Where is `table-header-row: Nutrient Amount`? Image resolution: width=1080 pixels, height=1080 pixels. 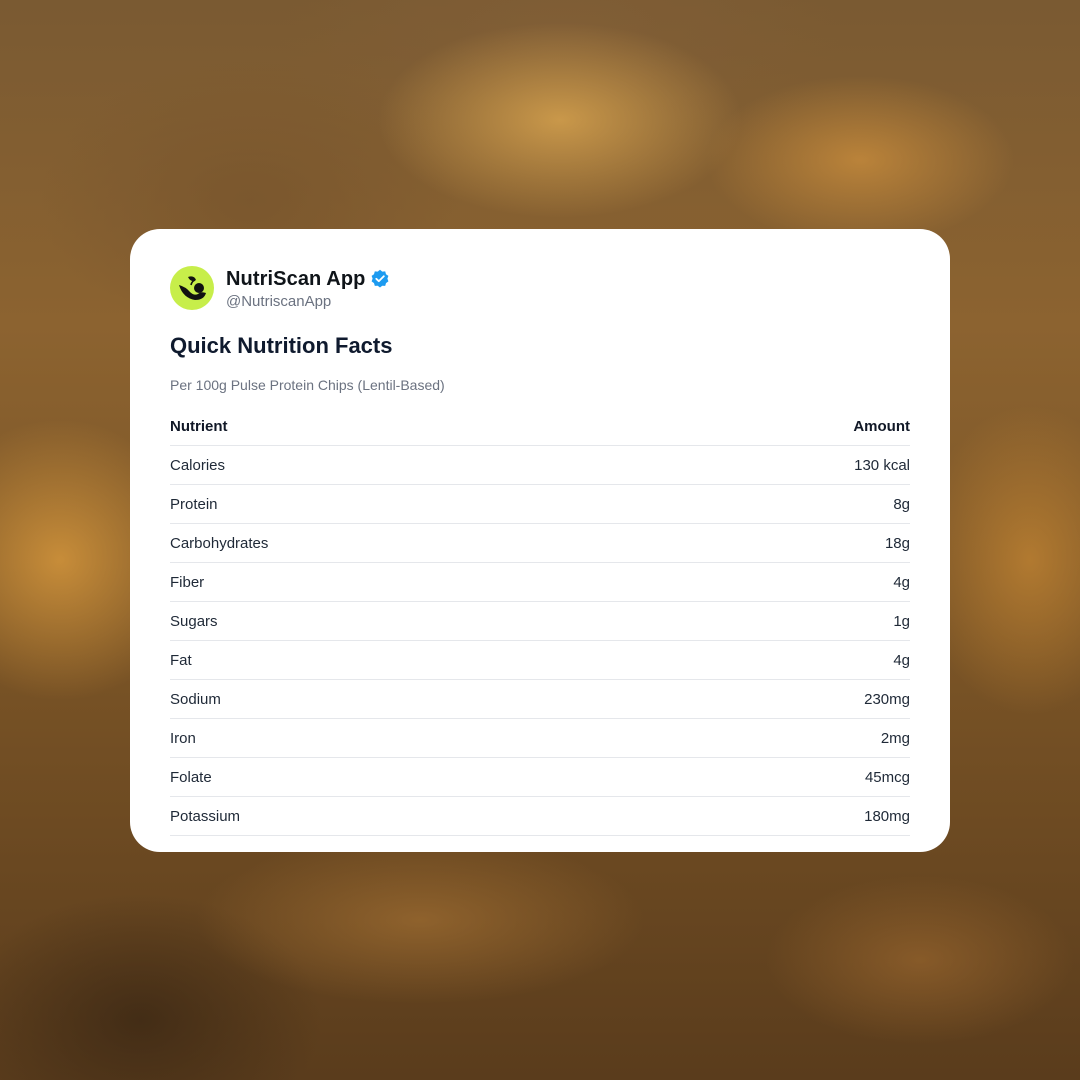 table-header-row: Nutrient Amount is located at coordinates (540, 426).